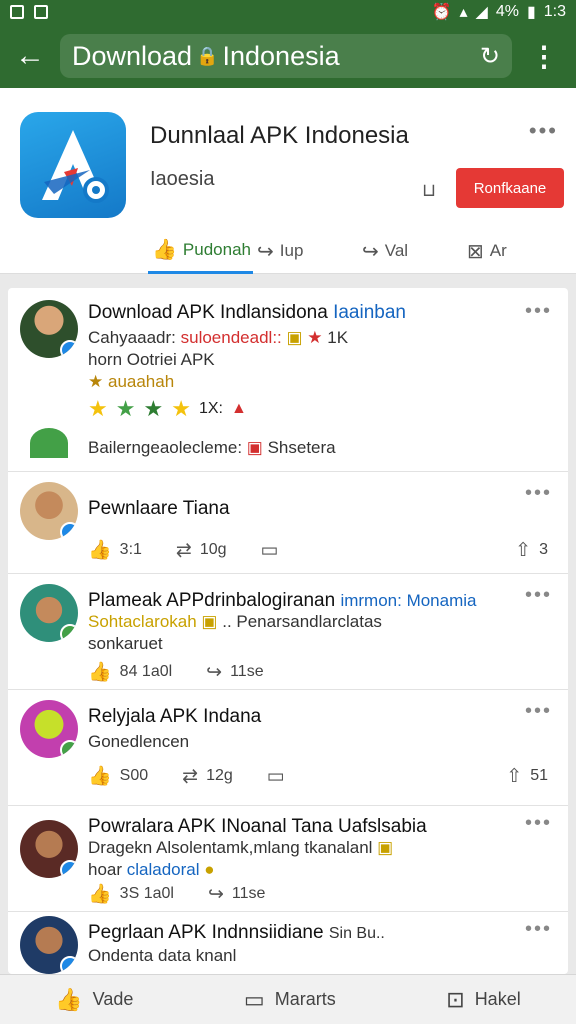 The image size is (576, 1024). I want to click on tab-ar: ⊠ Ar, so click(515, 251).